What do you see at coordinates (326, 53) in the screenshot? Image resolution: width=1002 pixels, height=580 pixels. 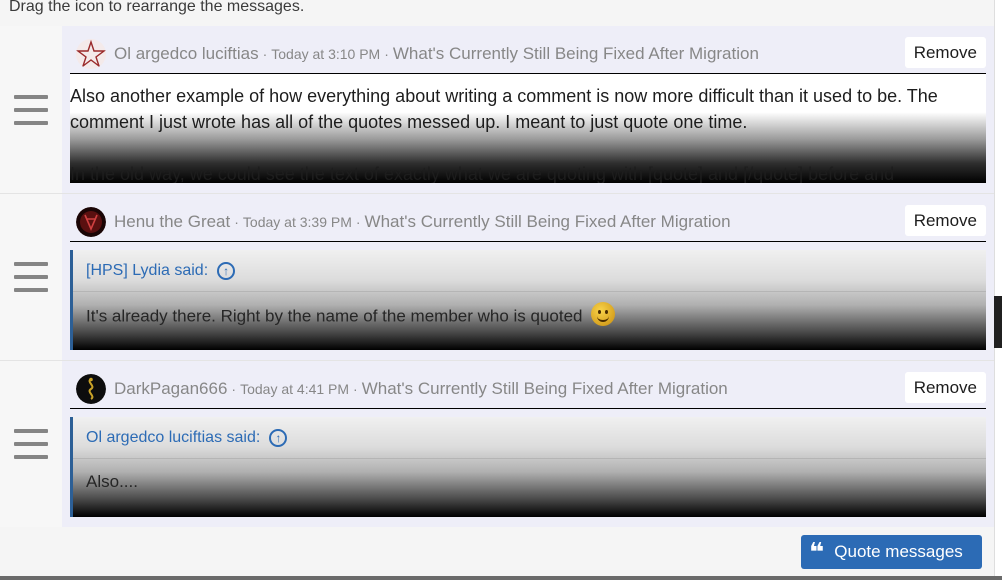 I see `post-time: Today at 3:10 PM` at bounding box center [326, 53].